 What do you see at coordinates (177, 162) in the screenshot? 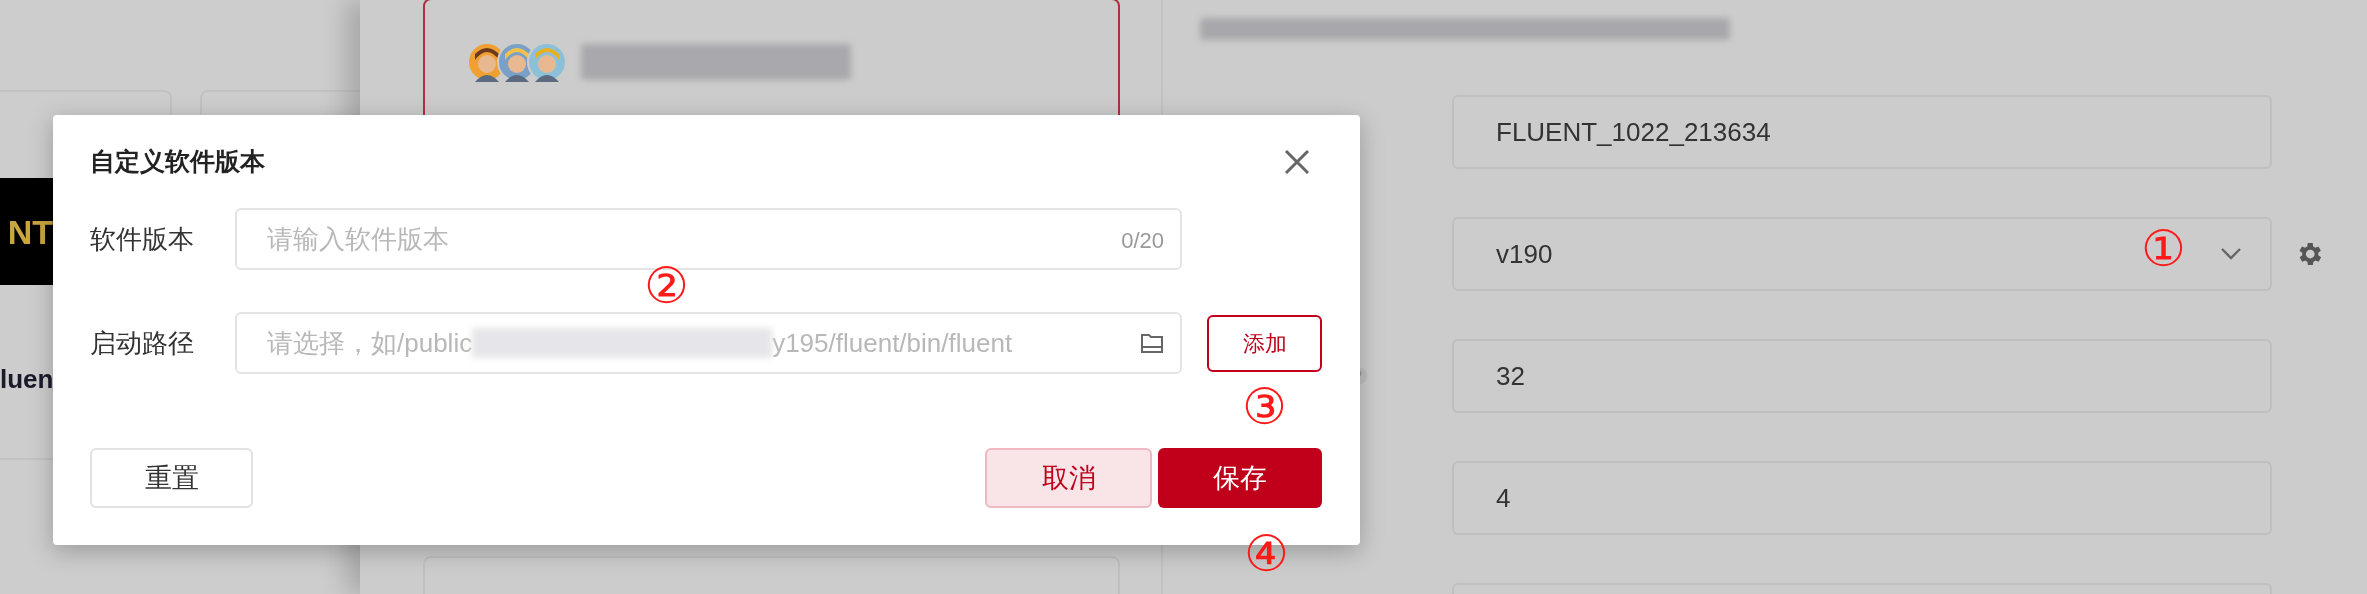
I see `dialog-title: 自定义软件版本` at bounding box center [177, 162].